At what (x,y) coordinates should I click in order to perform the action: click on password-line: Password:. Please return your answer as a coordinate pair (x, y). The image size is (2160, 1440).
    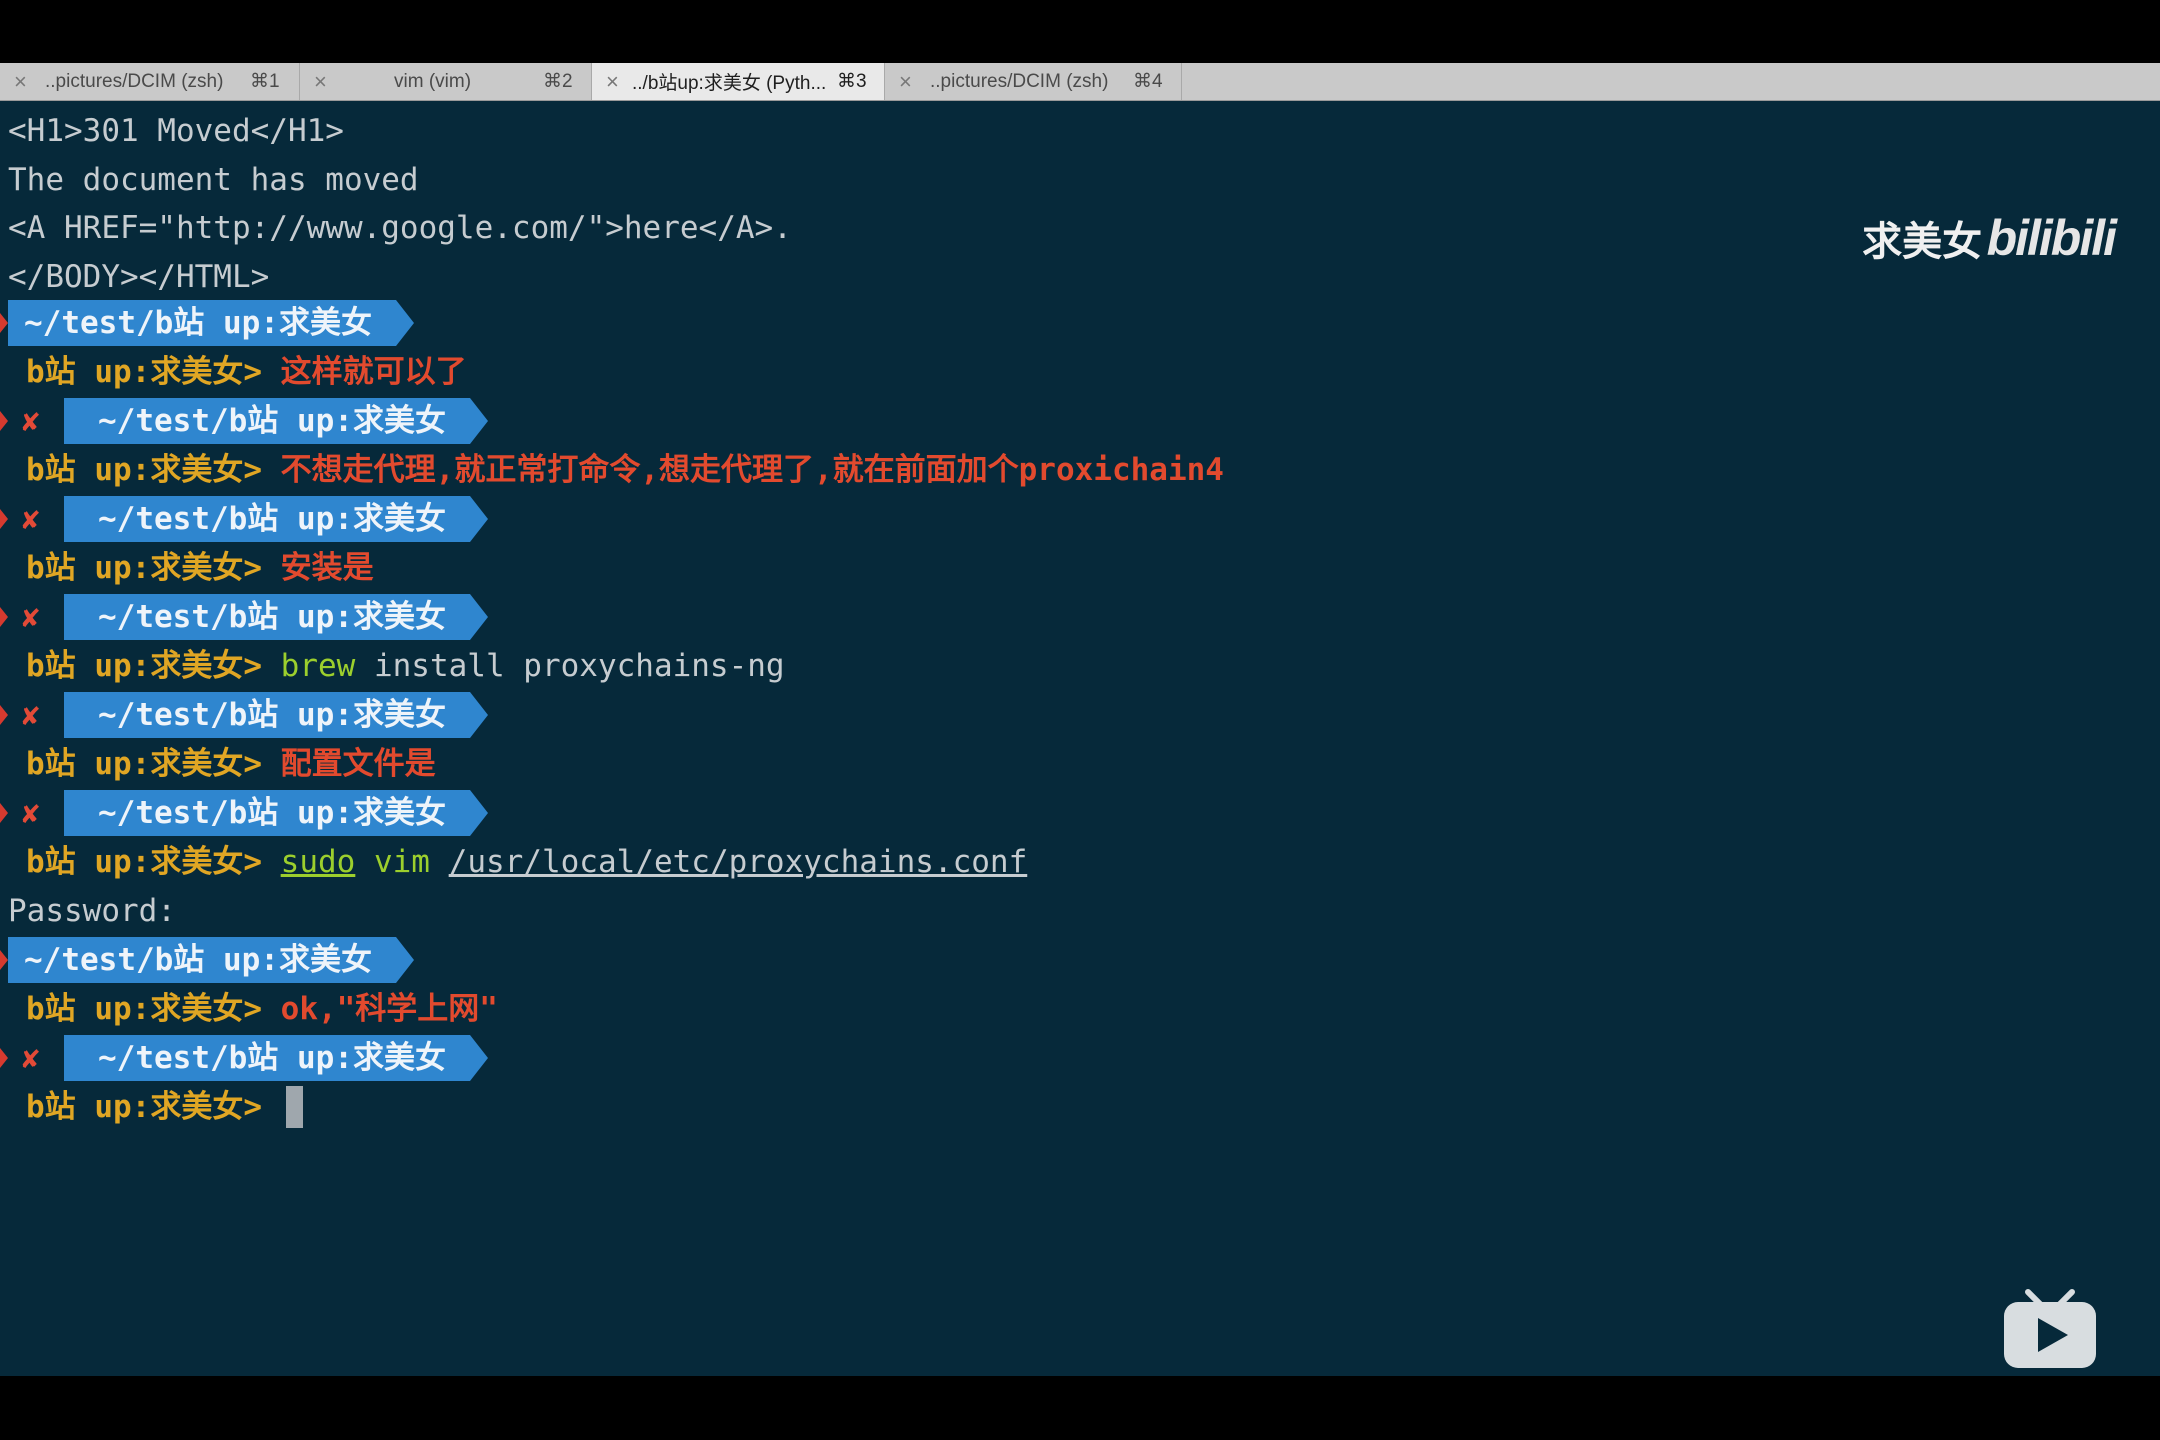
    Looking at the image, I should click on (92, 911).